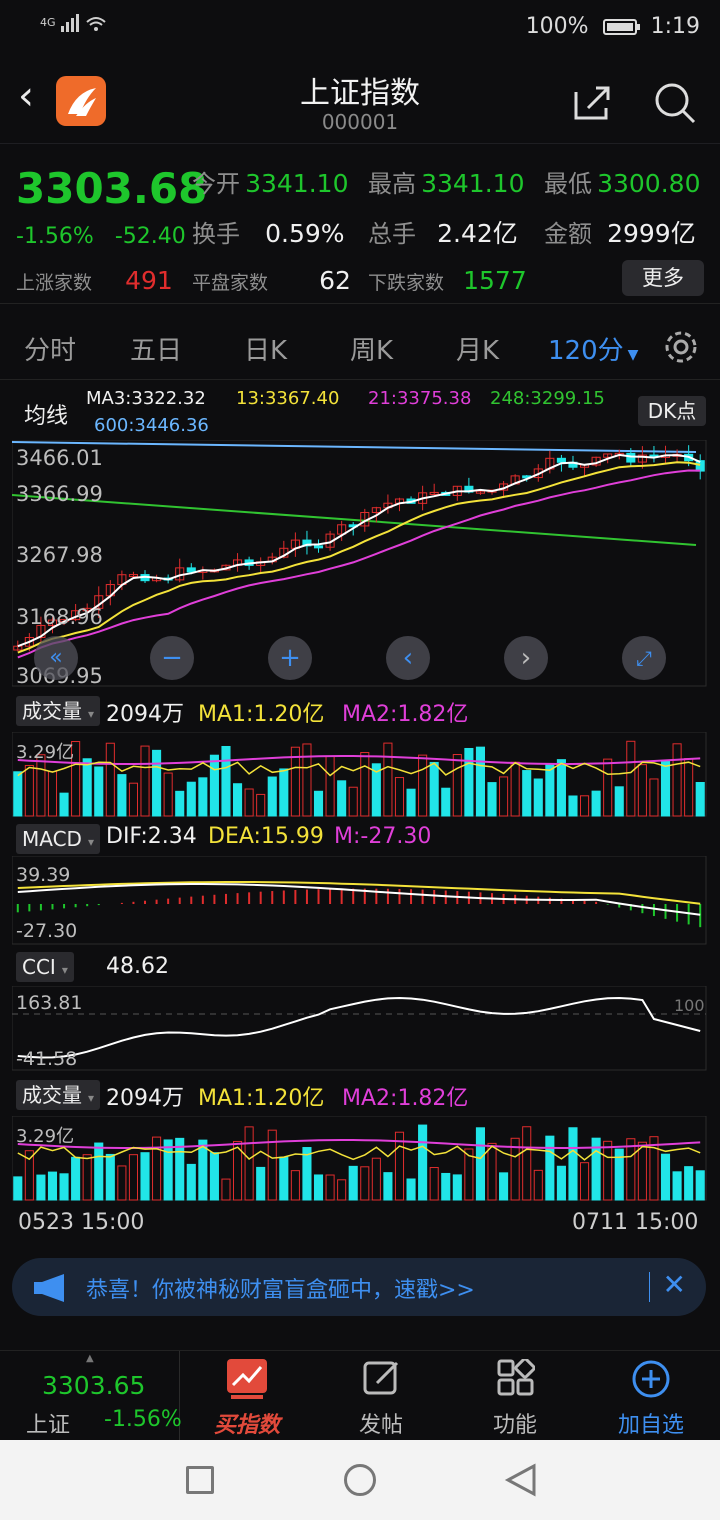  Describe the element at coordinates (672, 411) in the screenshot. I see `dk-button: DK点` at that location.